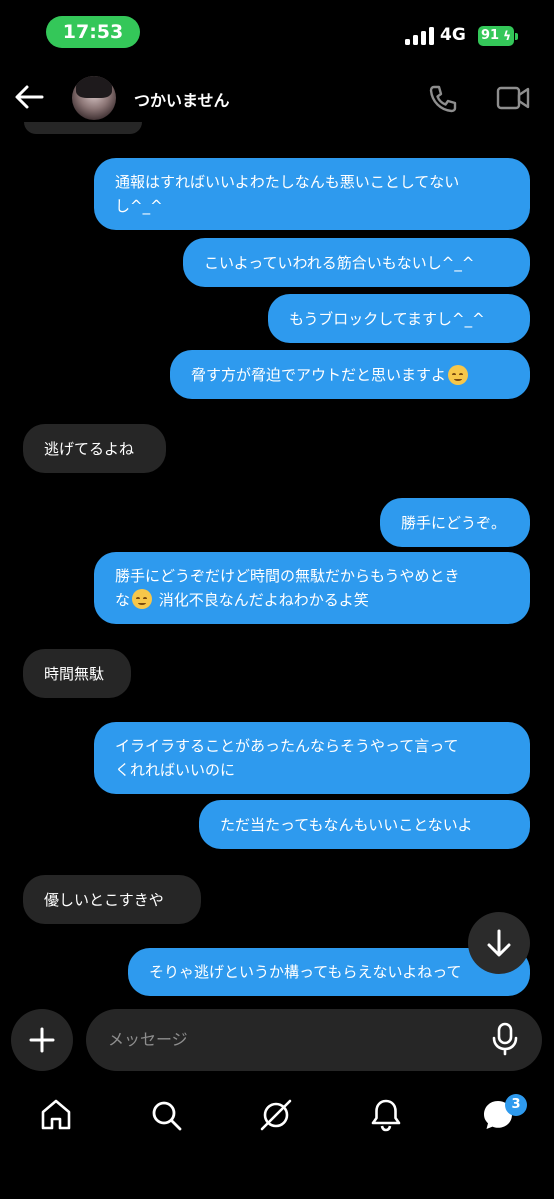 This screenshot has height=1199, width=554. Describe the element at coordinates (420, 36) in the screenshot. I see `cellular-signal-icon` at that location.